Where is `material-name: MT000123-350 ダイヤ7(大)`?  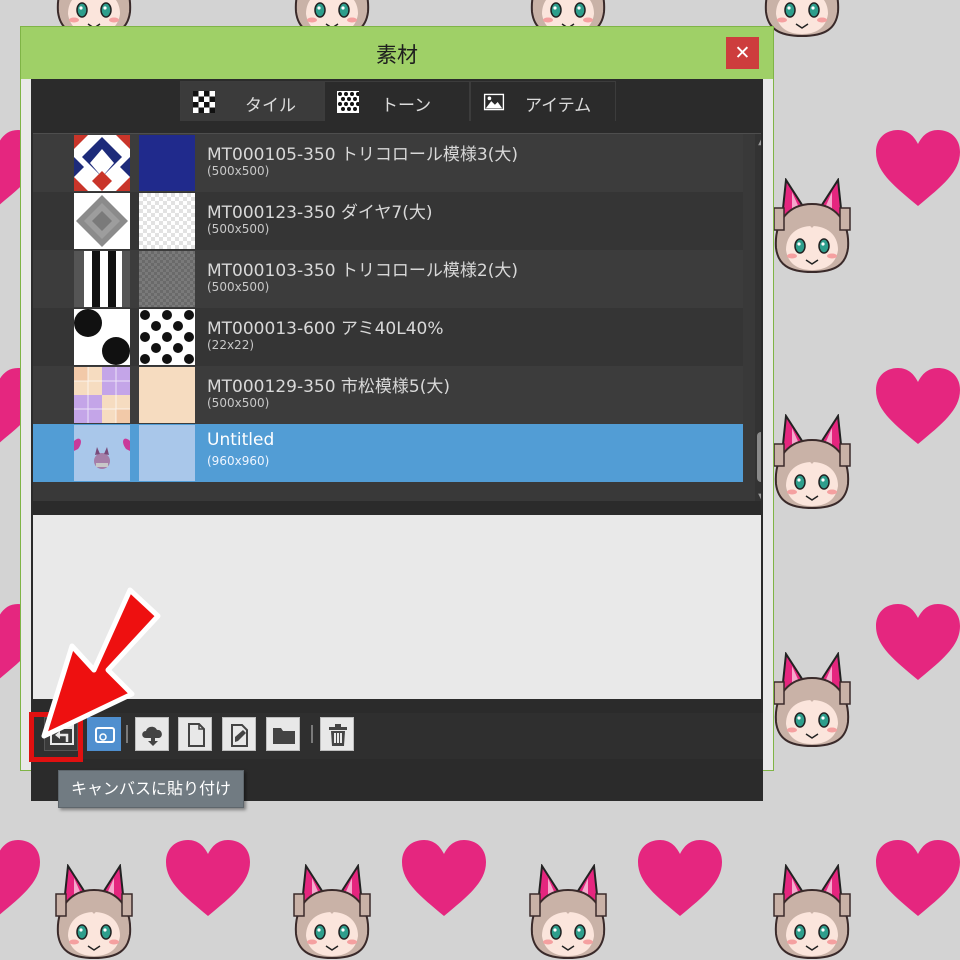 material-name: MT000123-350 ダイヤ7(大) is located at coordinates (320, 213).